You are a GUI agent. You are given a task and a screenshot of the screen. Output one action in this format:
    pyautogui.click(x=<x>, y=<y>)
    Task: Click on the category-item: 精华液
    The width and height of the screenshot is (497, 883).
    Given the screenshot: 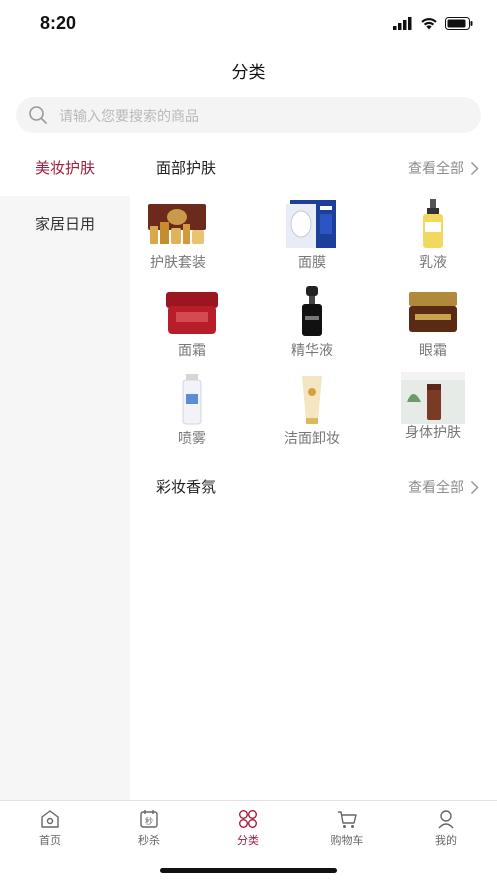 What is the action you would take?
    pyautogui.click(x=312, y=326)
    